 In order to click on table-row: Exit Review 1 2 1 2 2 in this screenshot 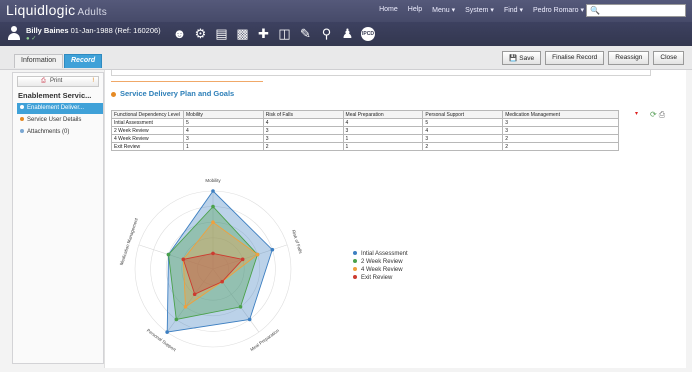, I will do `click(365, 146)`.